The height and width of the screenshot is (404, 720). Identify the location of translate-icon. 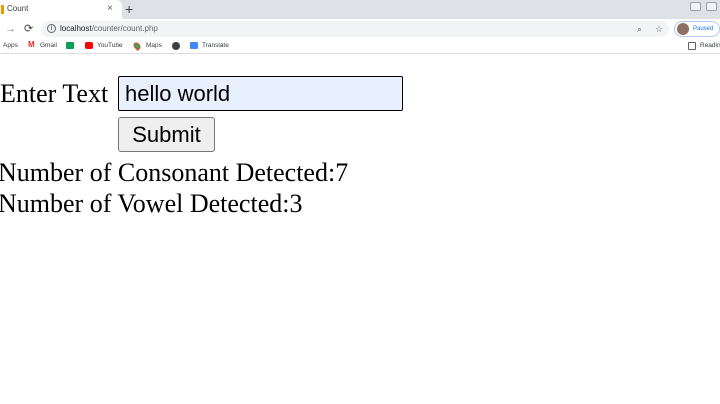
(194, 45).